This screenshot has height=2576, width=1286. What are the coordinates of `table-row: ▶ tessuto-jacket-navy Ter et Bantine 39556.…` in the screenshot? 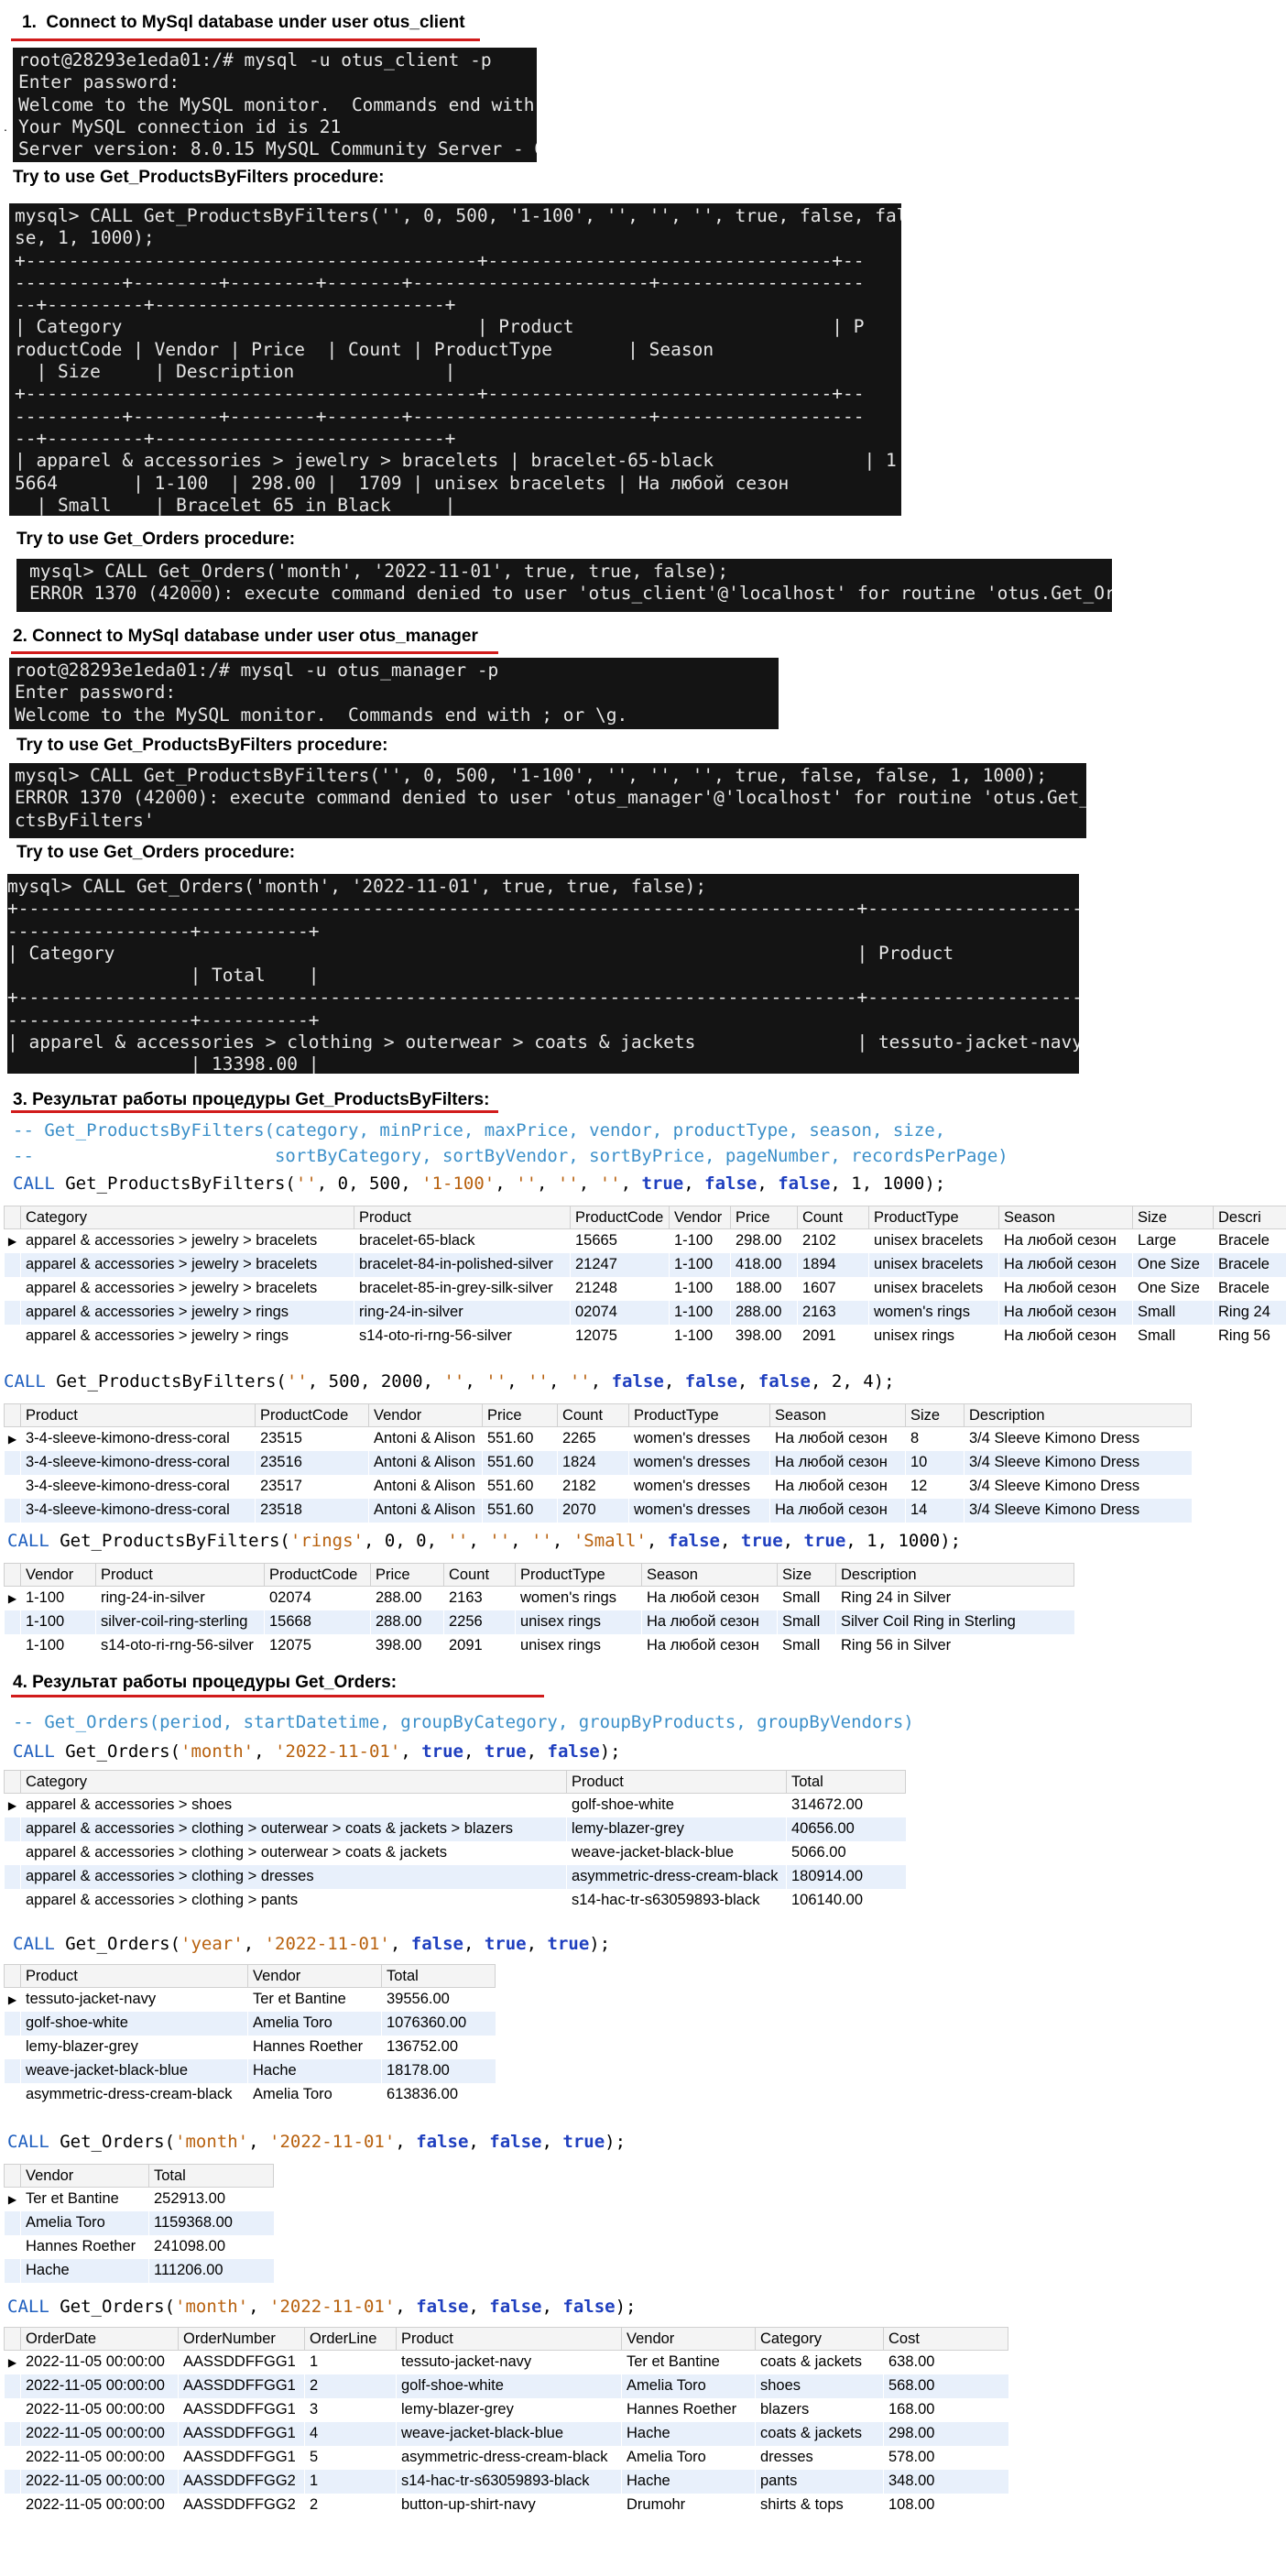 It's located at (250, 2000).